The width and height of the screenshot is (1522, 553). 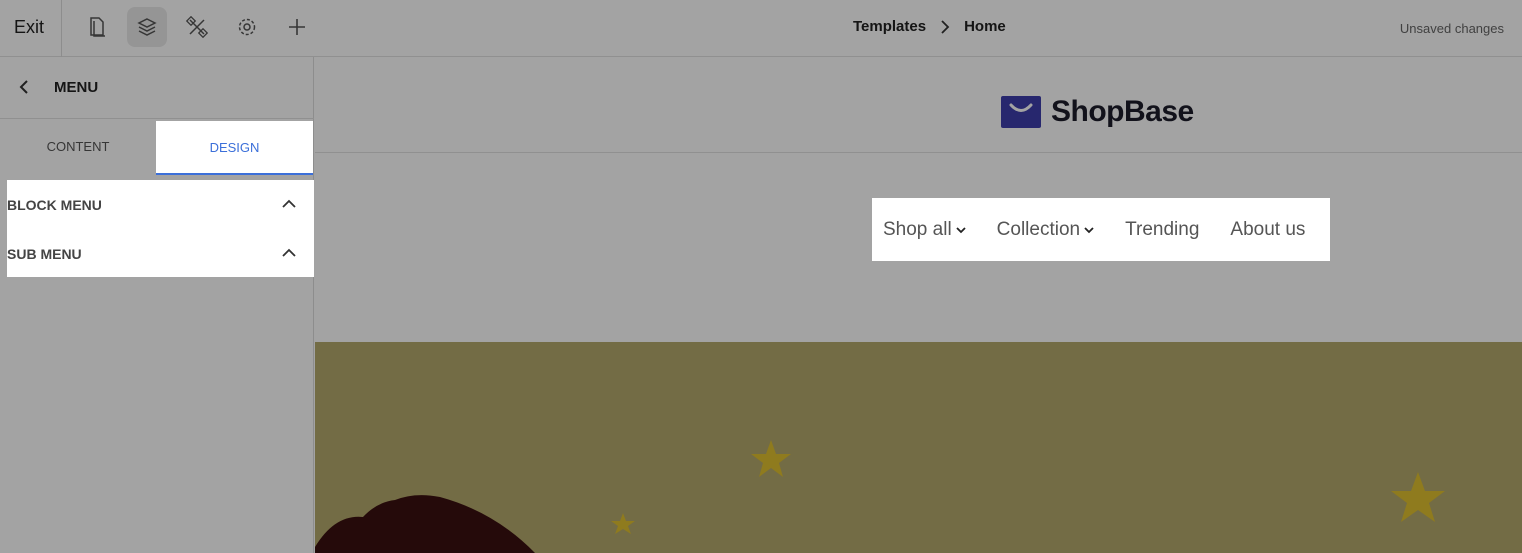 I want to click on exit-button: Exit, so click(x=29, y=27).